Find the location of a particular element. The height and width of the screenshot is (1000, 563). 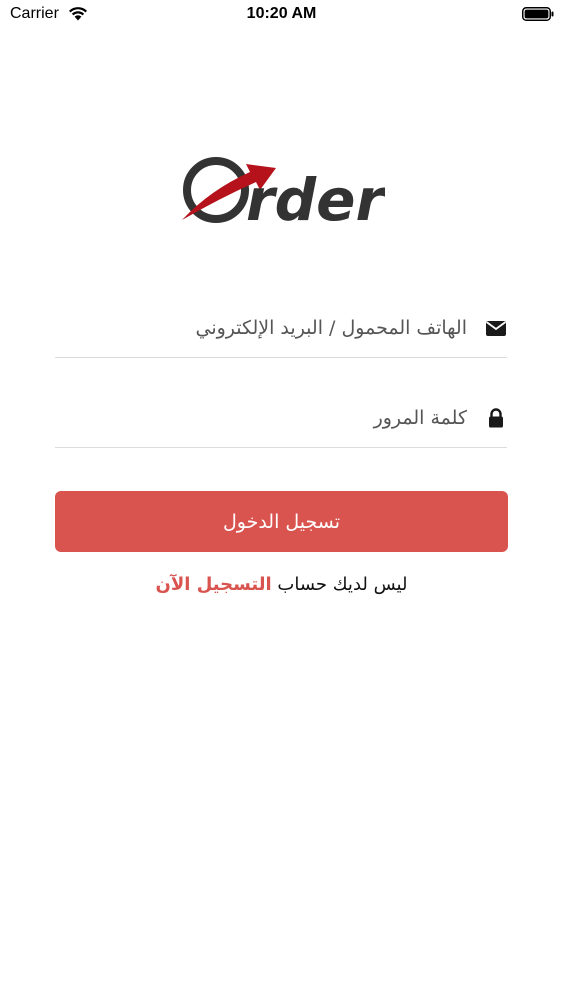

register-prompt-row: ليس لديك حساب التسجيل الآن is located at coordinates (281, 584).